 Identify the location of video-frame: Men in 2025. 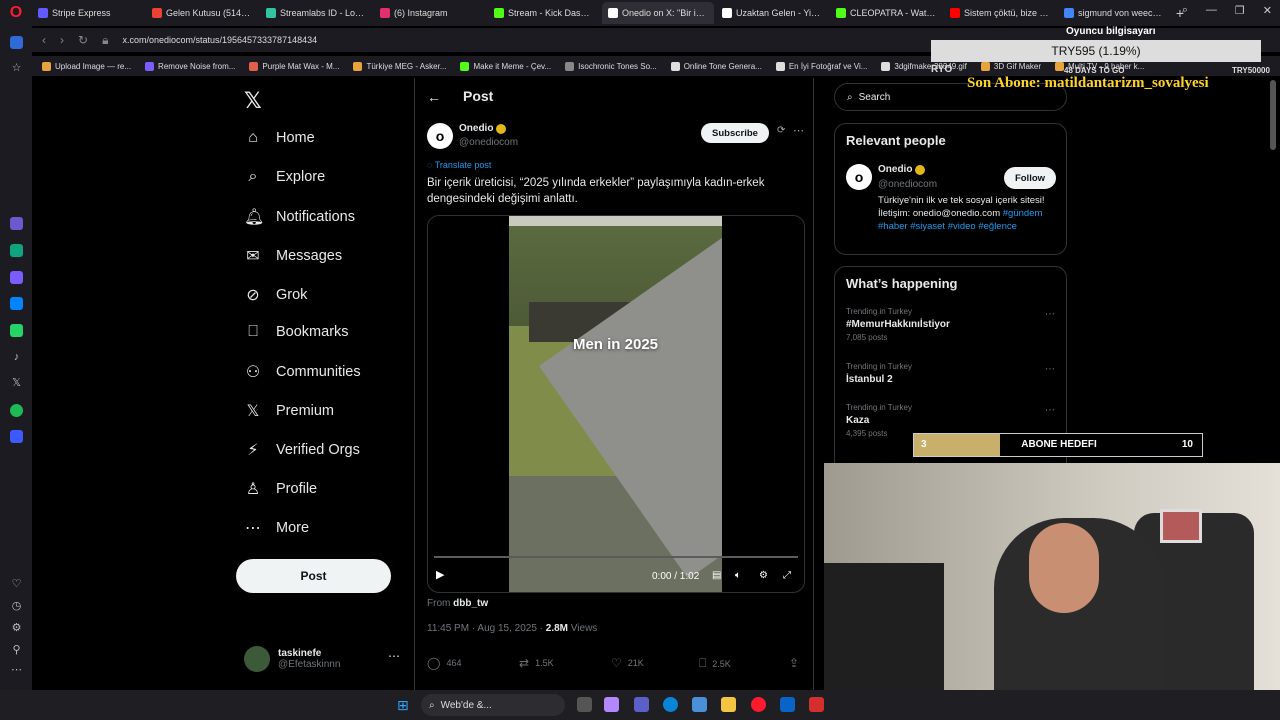
(615, 404).